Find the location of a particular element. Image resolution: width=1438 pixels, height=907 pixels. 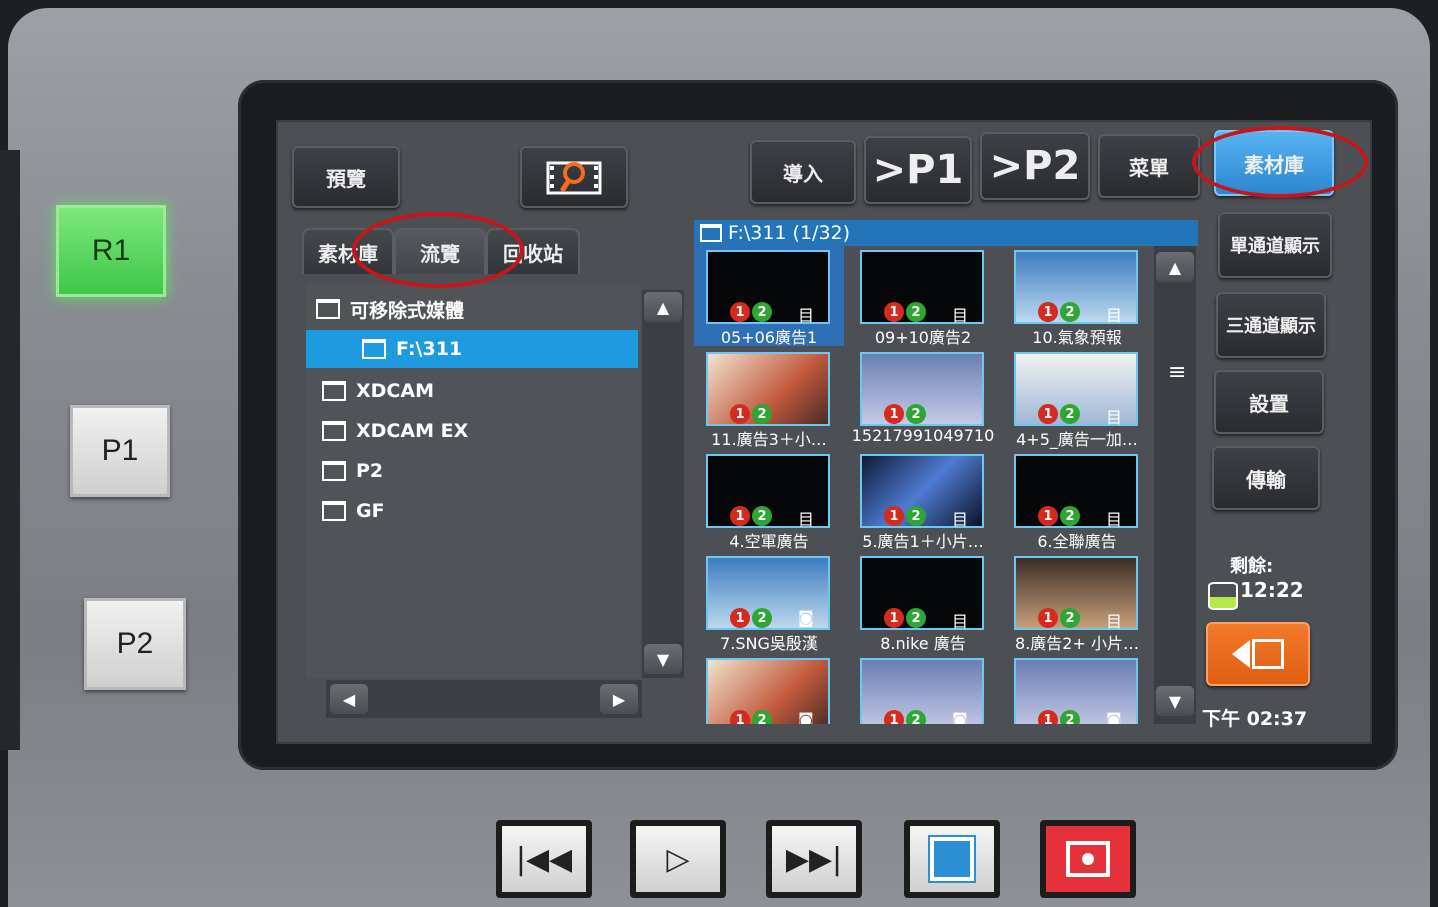

scroll-right-icon: ▶ is located at coordinates (619, 699).